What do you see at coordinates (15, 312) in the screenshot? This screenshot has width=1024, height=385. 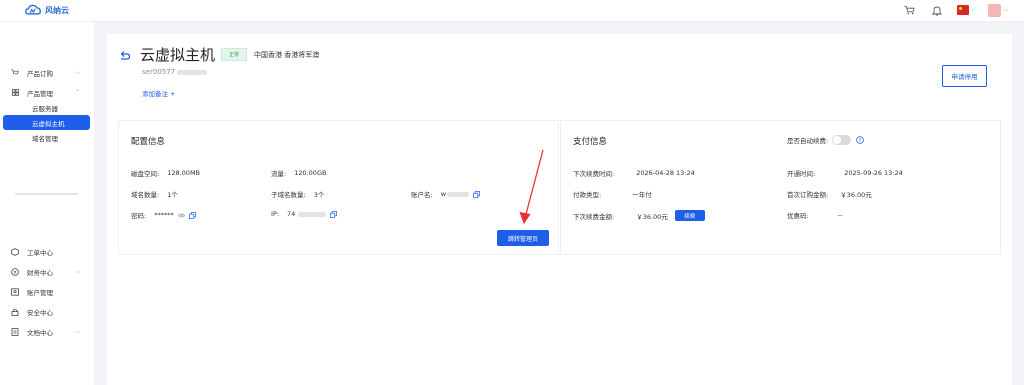 I see `lock-icon` at bounding box center [15, 312].